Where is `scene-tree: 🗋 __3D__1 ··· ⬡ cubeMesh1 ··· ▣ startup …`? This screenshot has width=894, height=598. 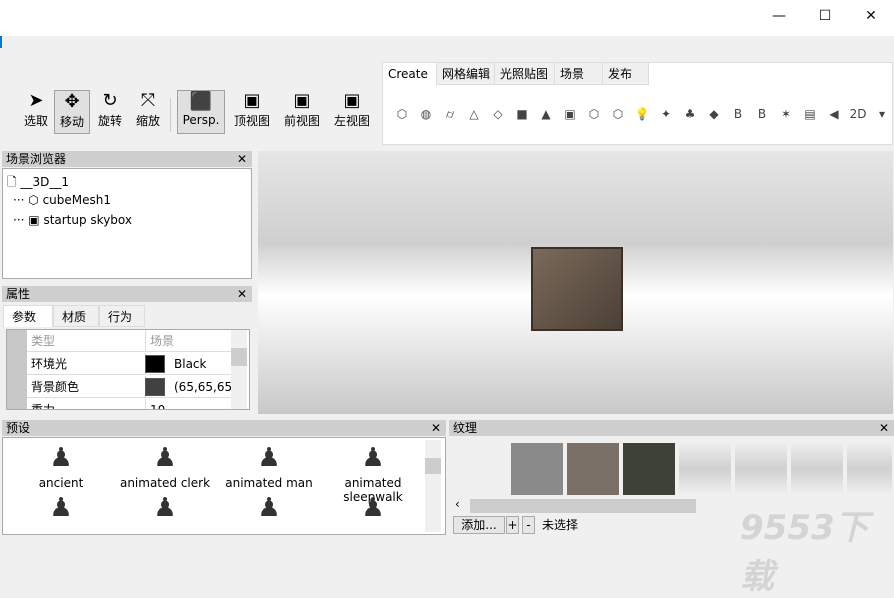
scene-tree: 🗋 __3D__1 ··· ⬡ cubeMesh1 ··· ▣ startup … is located at coordinates (127, 223).